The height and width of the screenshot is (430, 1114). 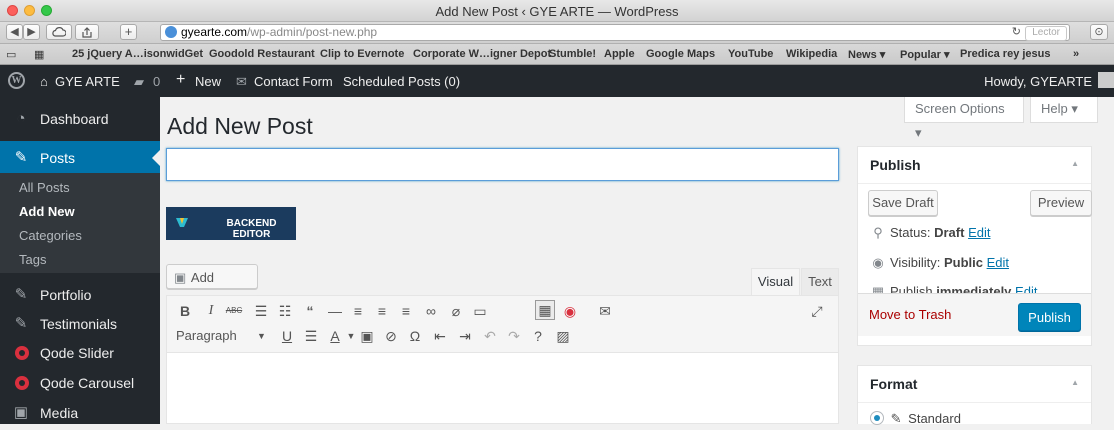 I want to click on new-content-link: New, so click(x=208, y=81).